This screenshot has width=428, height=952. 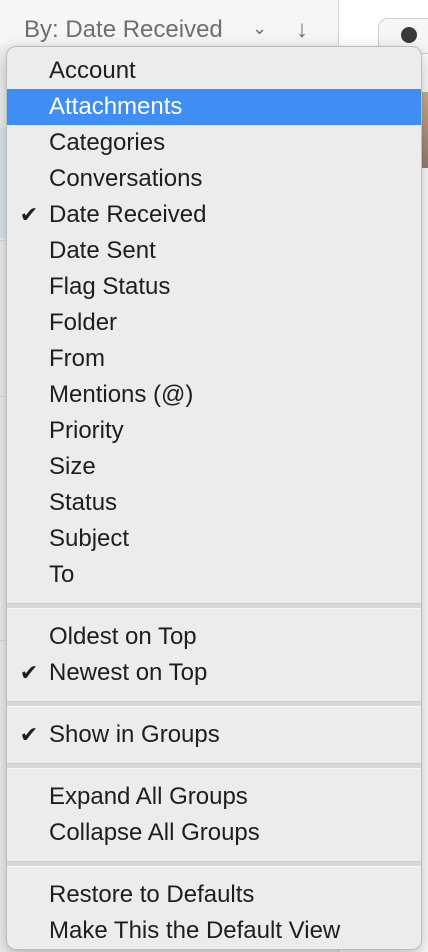 What do you see at coordinates (214, 179) in the screenshot?
I see `menu-item-conversations: Conversations` at bounding box center [214, 179].